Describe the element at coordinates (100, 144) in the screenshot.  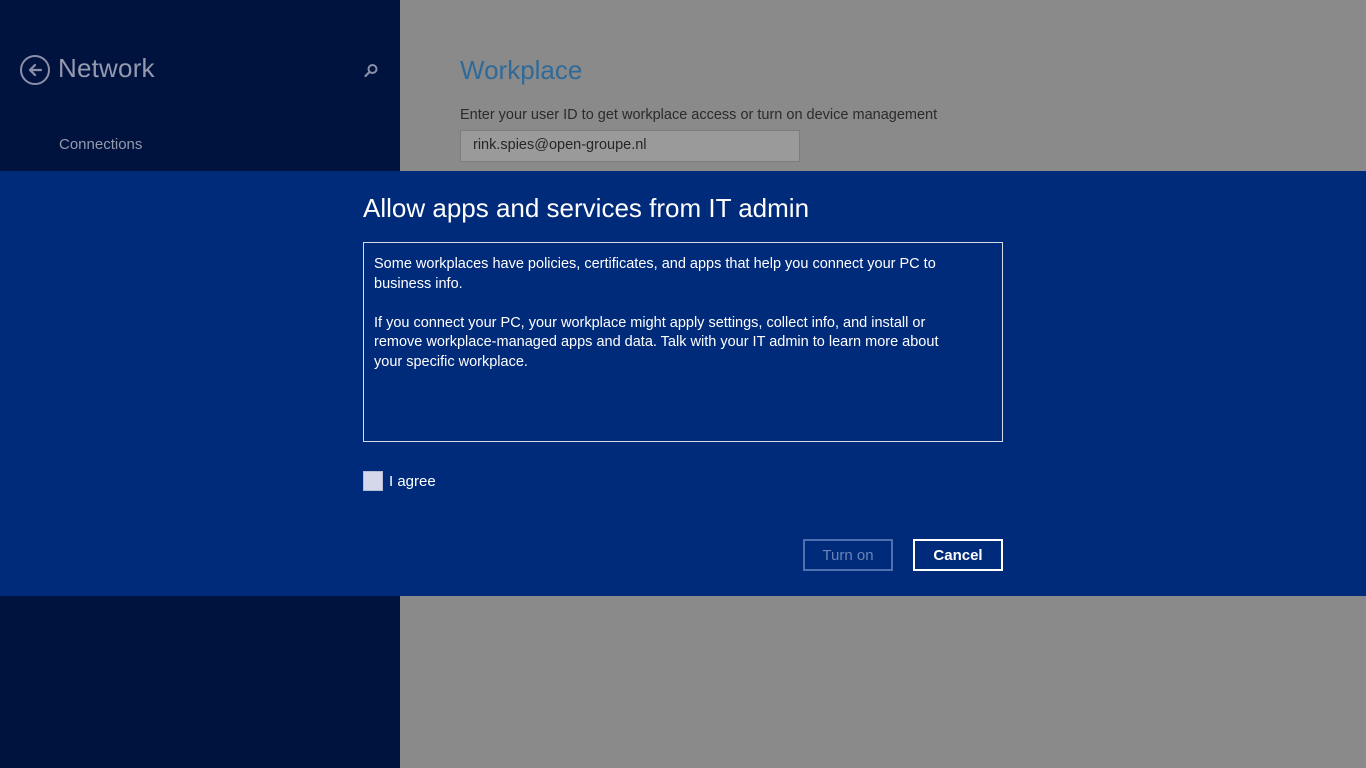
I see `sidebar-item-connections: Connections` at that location.